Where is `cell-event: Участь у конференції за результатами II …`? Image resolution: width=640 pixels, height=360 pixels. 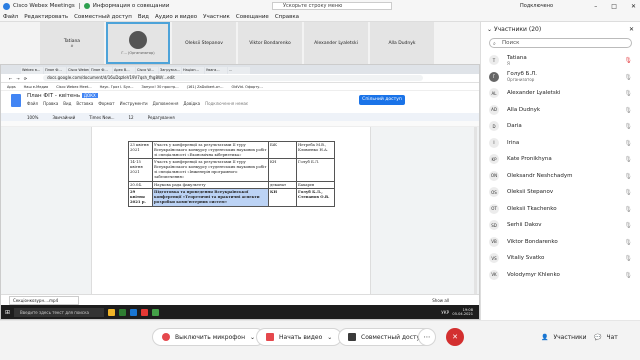
cell-event: Участь у конференції за результатами II … is located at coordinates (210, 150).